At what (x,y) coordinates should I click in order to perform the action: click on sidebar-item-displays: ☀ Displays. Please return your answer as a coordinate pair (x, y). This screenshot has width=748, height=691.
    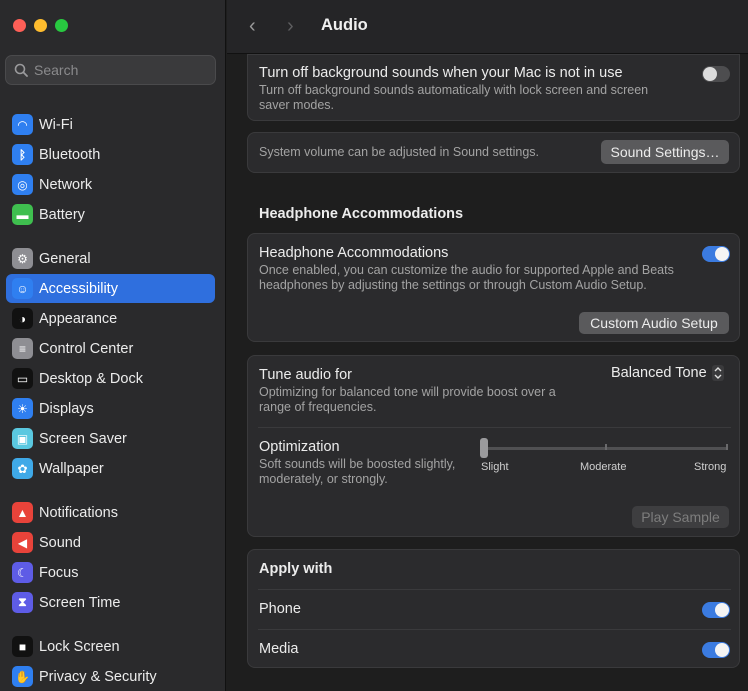
    Looking at the image, I should click on (110, 408).